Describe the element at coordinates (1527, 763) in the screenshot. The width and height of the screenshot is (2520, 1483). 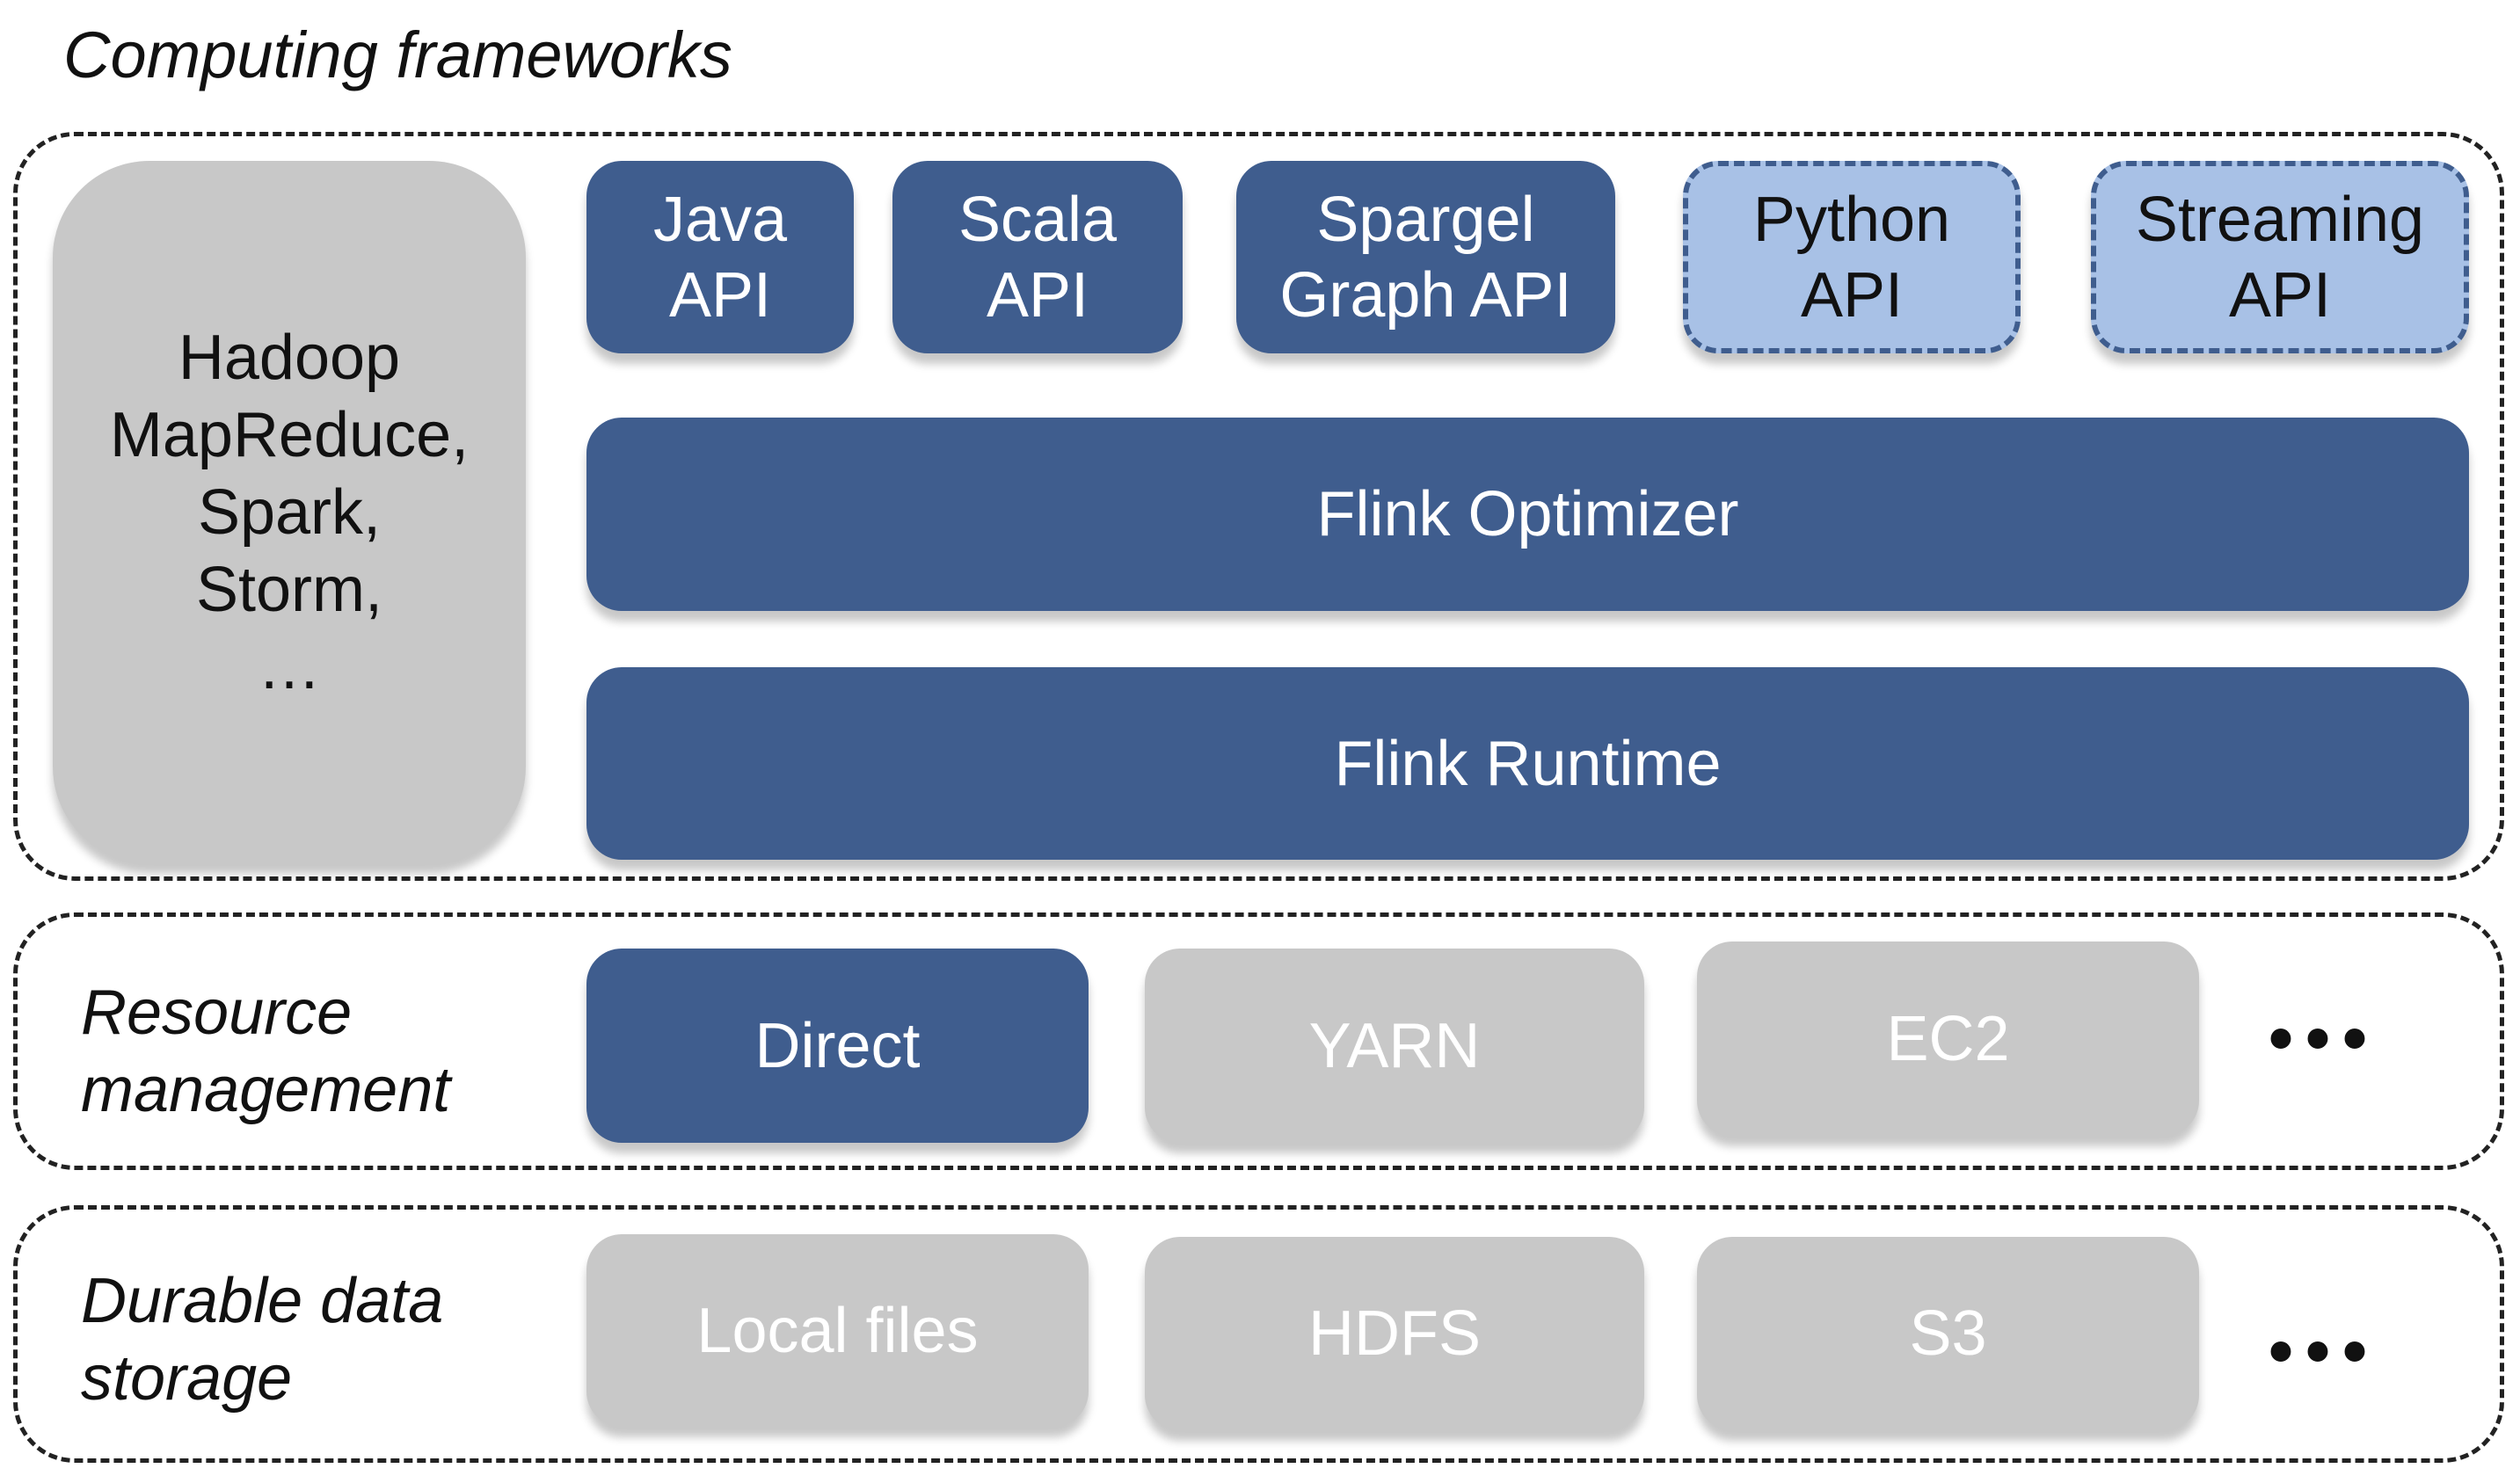
I see `flink-runtime-box: Flink Runtime` at that location.